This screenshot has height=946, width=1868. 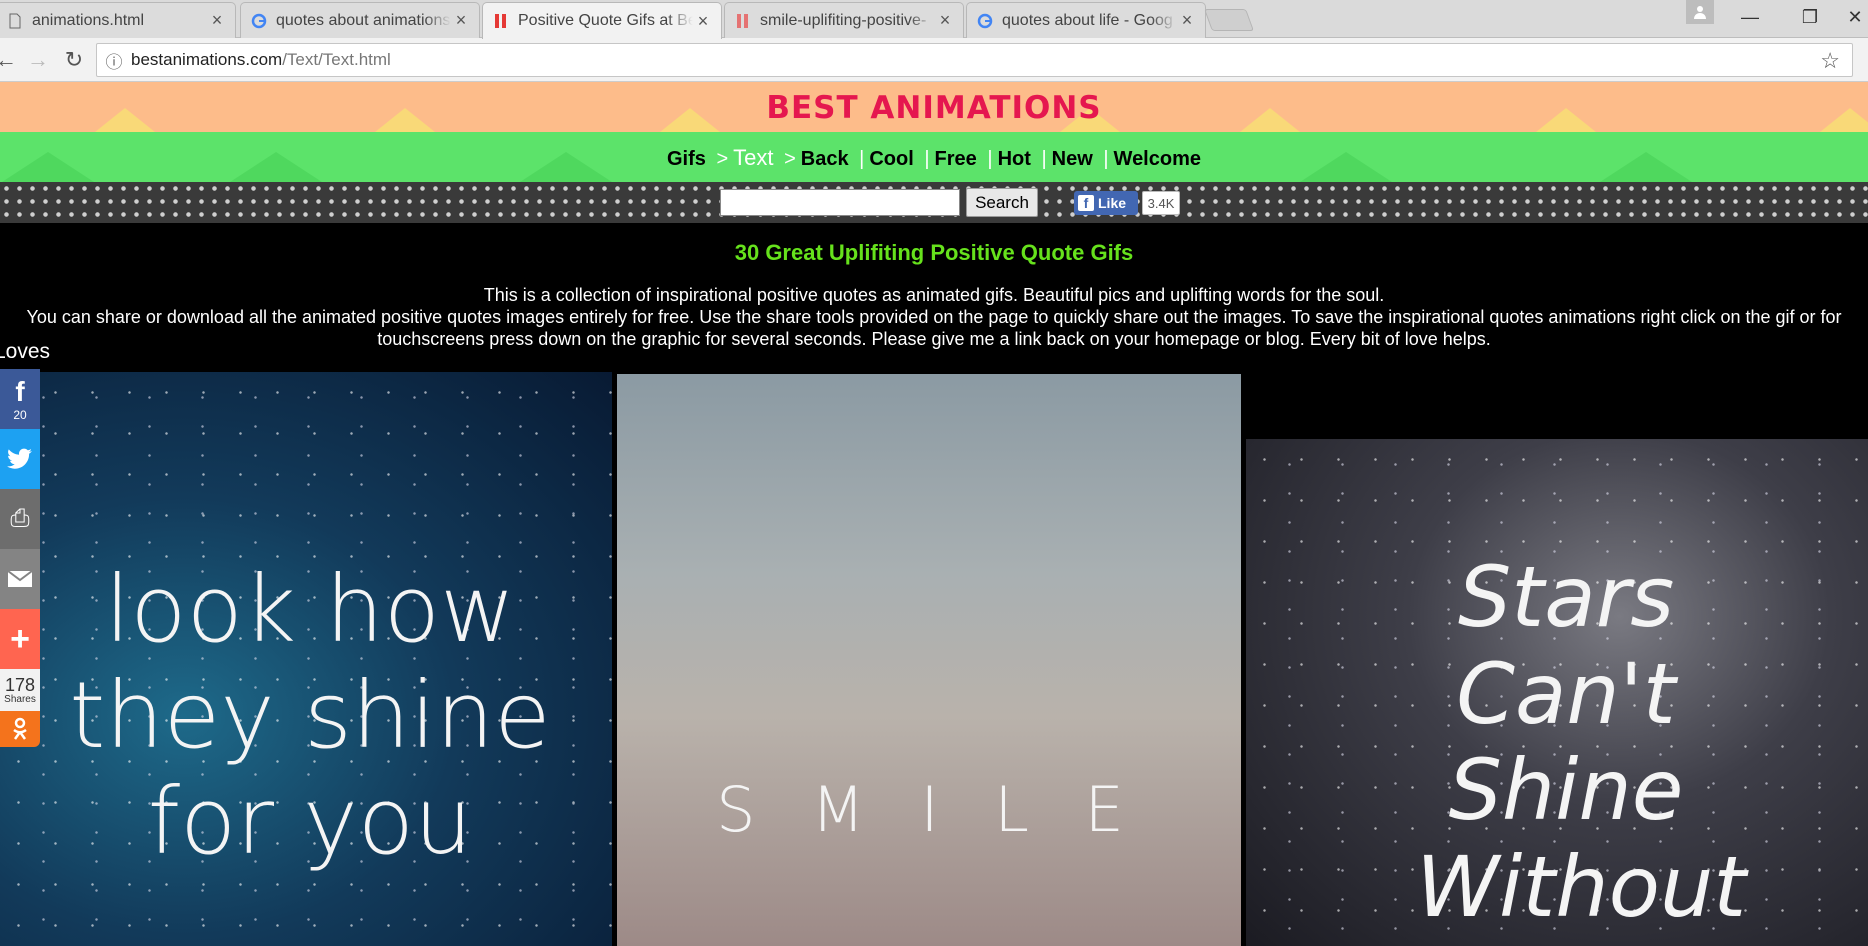 What do you see at coordinates (1014, 159) in the screenshot?
I see `menu-hot: Hot` at bounding box center [1014, 159].